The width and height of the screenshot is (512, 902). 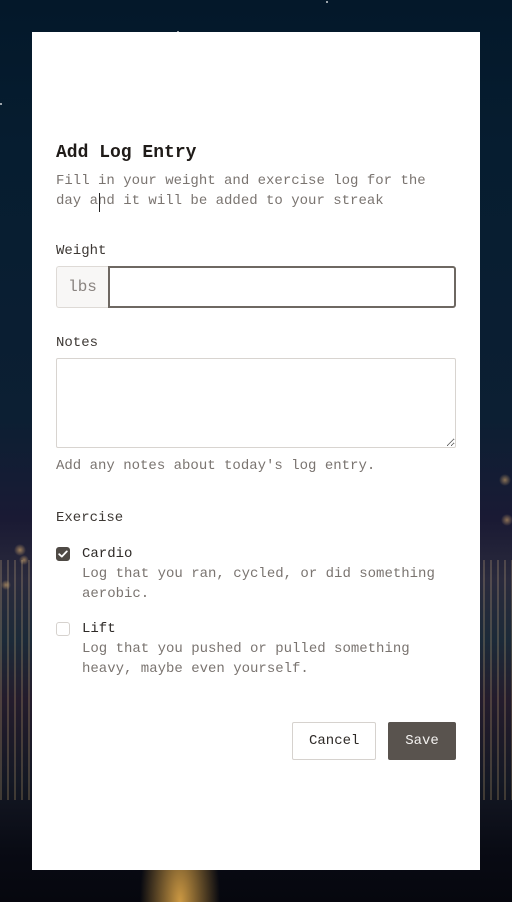 I want to click on dialog-actions: Cancel Save, so click(x=374, y=741).